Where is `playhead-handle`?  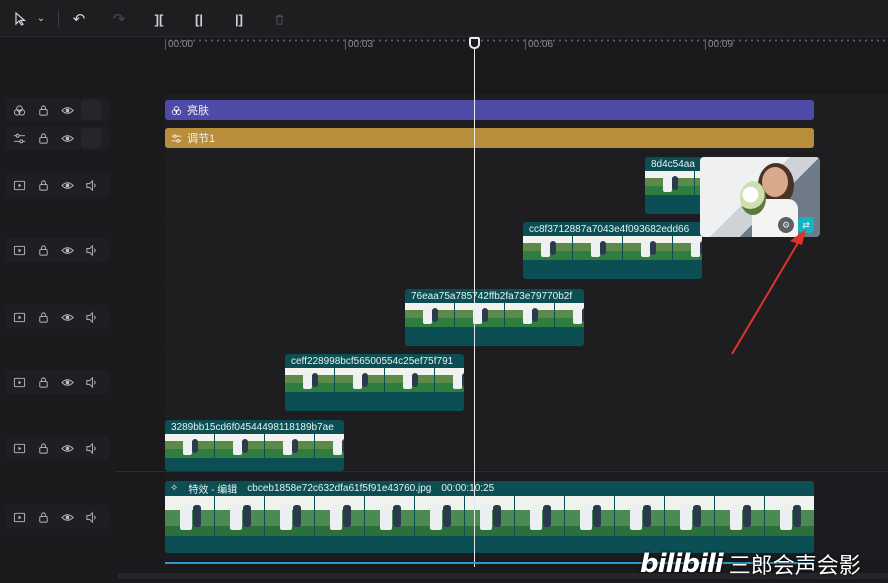 playhead-handle is located at coordinates (474, 43).